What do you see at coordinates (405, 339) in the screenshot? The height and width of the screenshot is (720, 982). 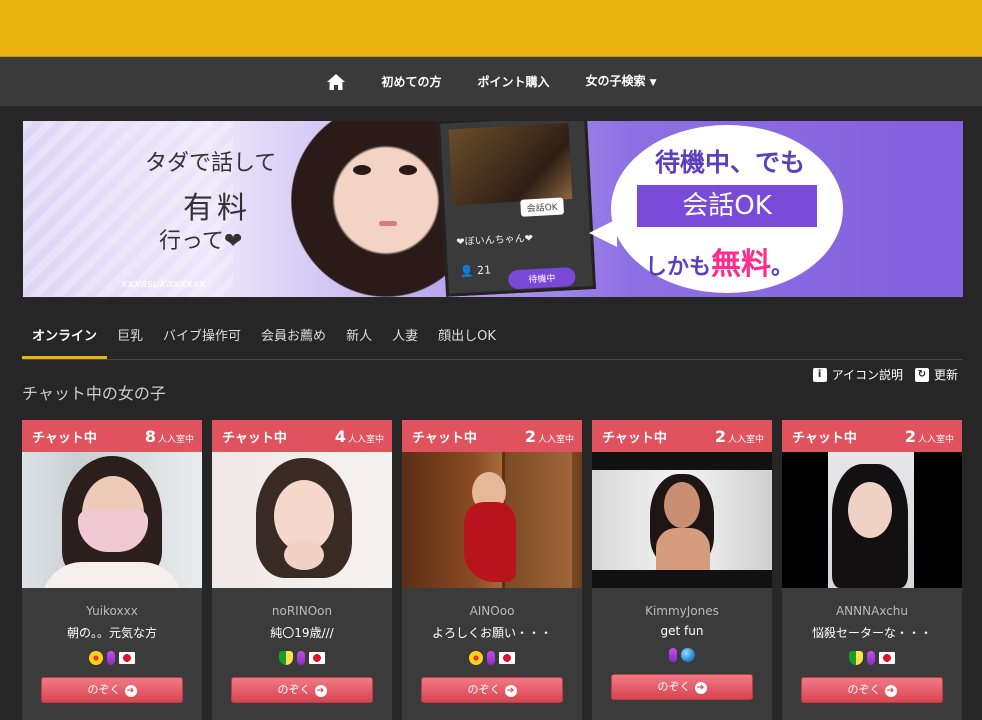 I see `tab-married: 人妻` at bounding box center [405, 339].